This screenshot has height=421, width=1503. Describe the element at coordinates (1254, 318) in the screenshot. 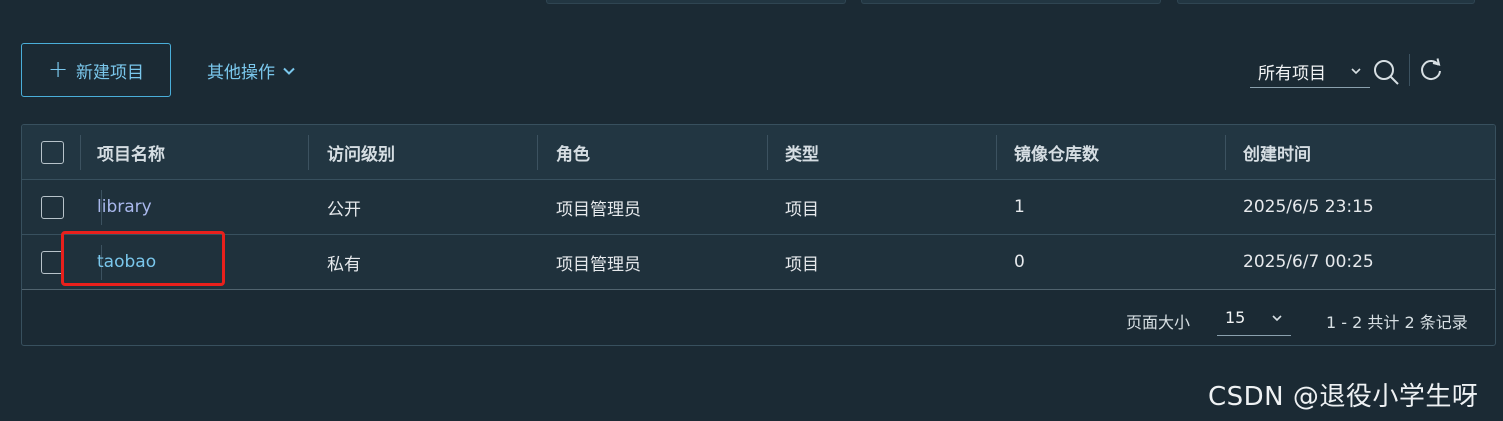

I see `page-size-select: 15` at that location.